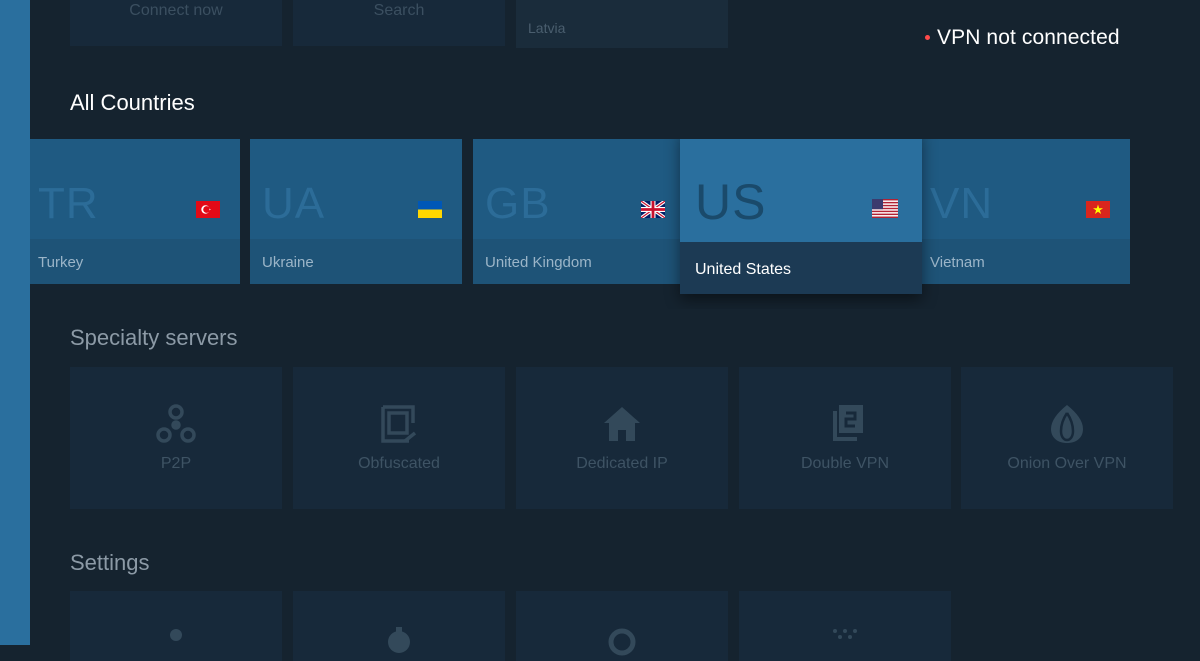 The height and width of the screenshot is (661, 1200). Describe the element at coordinates (430, 209) in the screenshot. I see `ukraine-flag-icon` at that location.